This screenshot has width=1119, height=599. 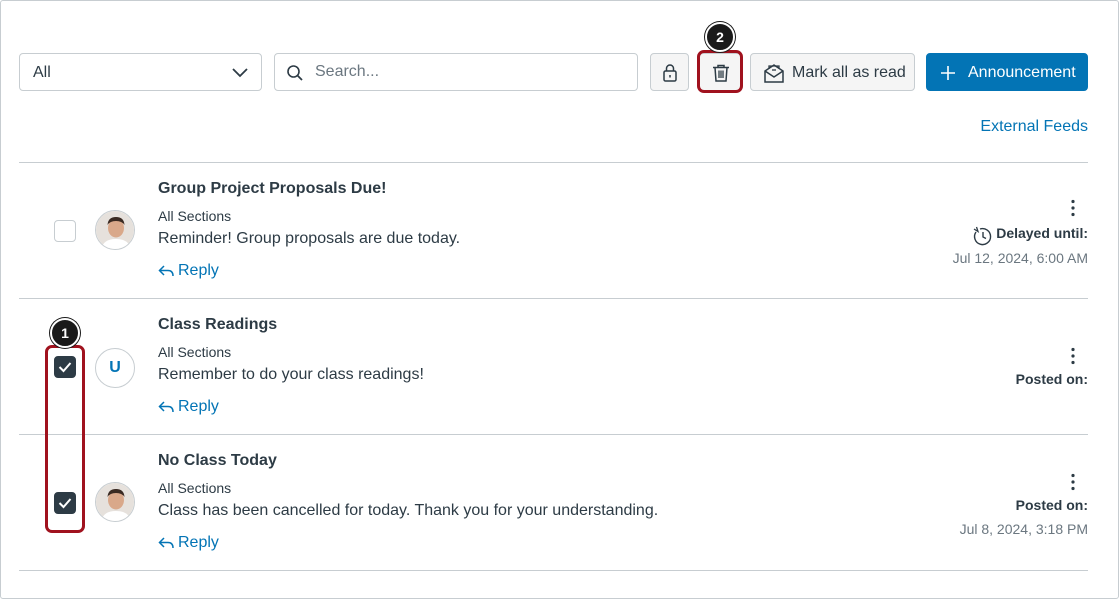 I want to click on delete-highlight, so click(x=720, y=71).